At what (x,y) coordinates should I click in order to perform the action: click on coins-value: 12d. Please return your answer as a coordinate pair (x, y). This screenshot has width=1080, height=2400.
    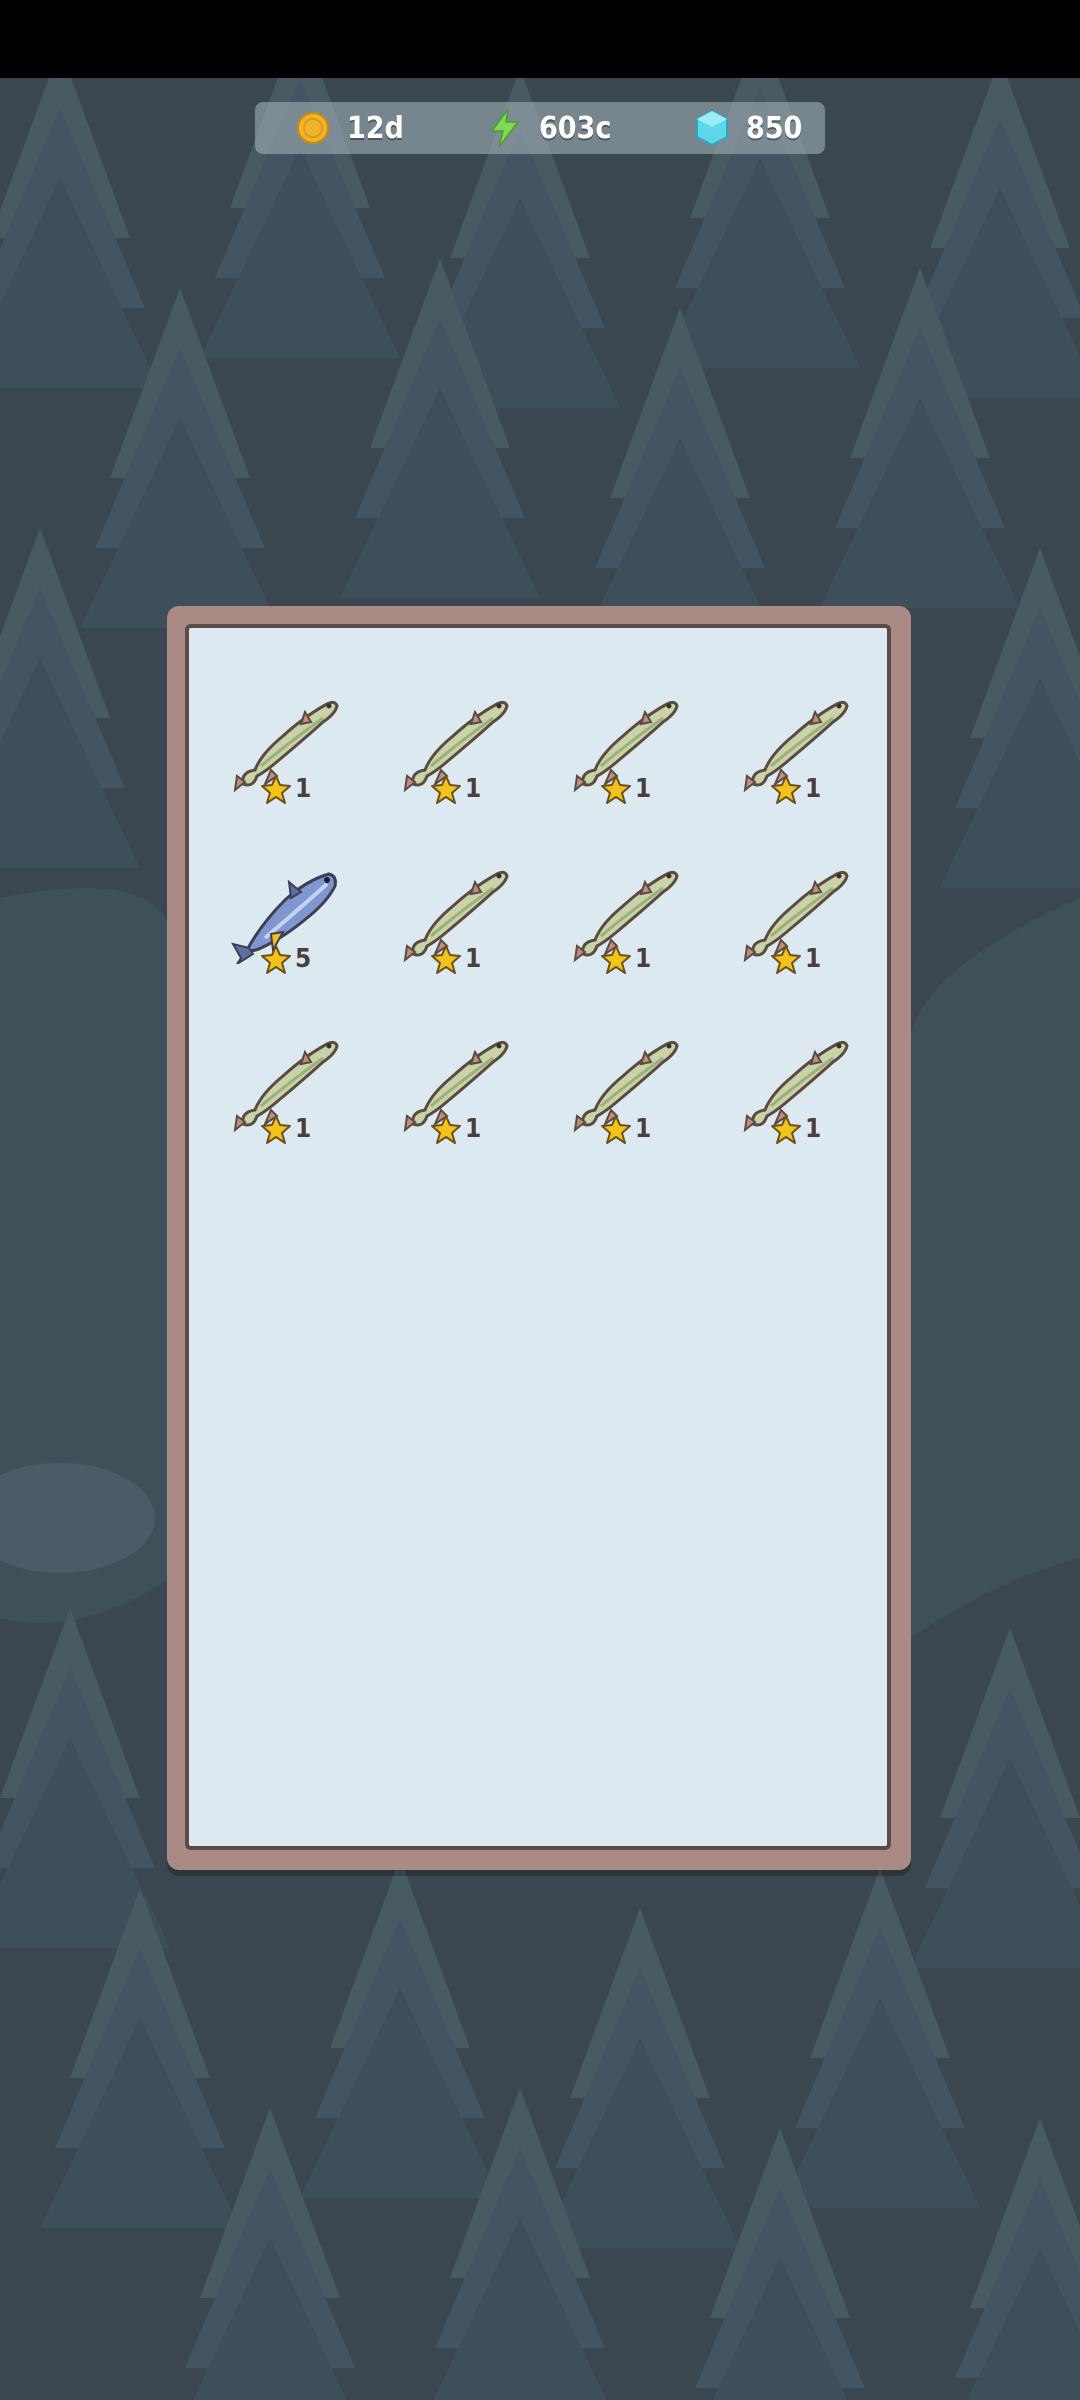
    Looking at the image, I should click on (375, 128).